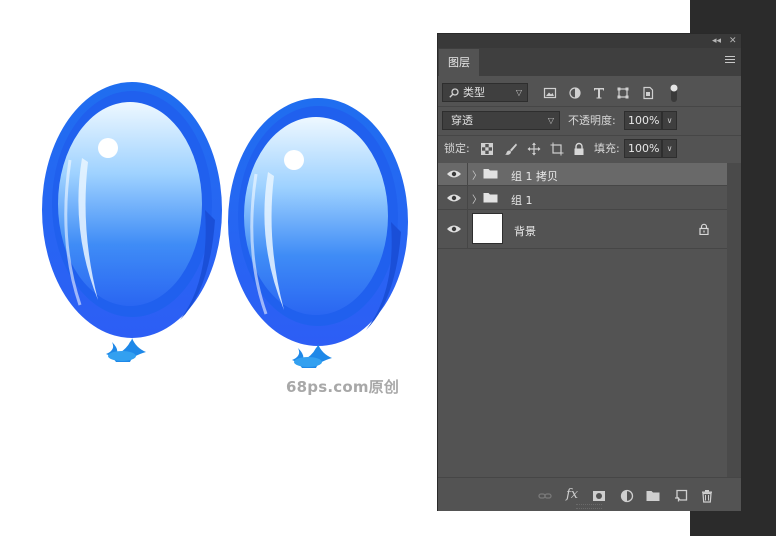 The height and width of the screenshot is (536, 776). Describe the element at coordinates (511, 149) in the screenshot. I see `lock-image-pixels-icon` at that location.